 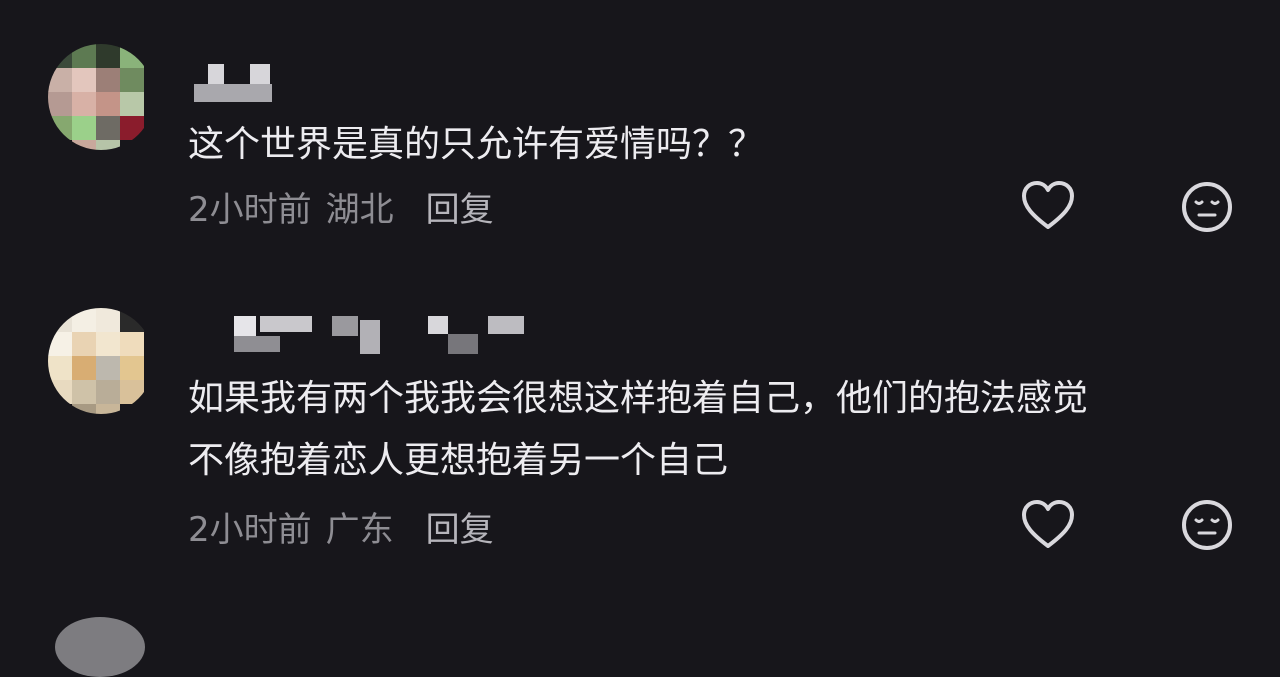 What do you see at coordinates (458, 460) in the screenshot?
I see `comment-text-line: 不像抱着恋人更想抱着另一个自己` at bounding box center [458, 460].